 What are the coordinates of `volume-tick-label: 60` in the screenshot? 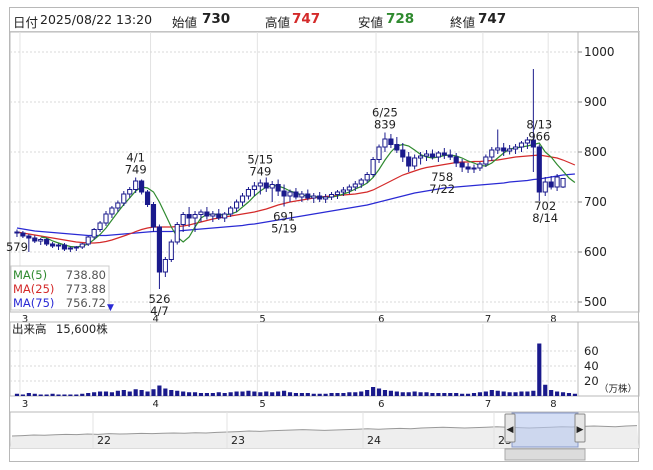 It's located at (591, 351).